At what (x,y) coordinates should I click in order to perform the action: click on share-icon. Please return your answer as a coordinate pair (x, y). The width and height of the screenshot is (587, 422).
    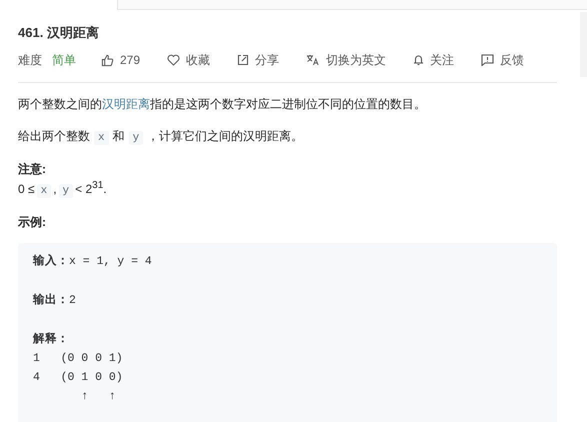
    Looking at the image, I should click on (243, 60).